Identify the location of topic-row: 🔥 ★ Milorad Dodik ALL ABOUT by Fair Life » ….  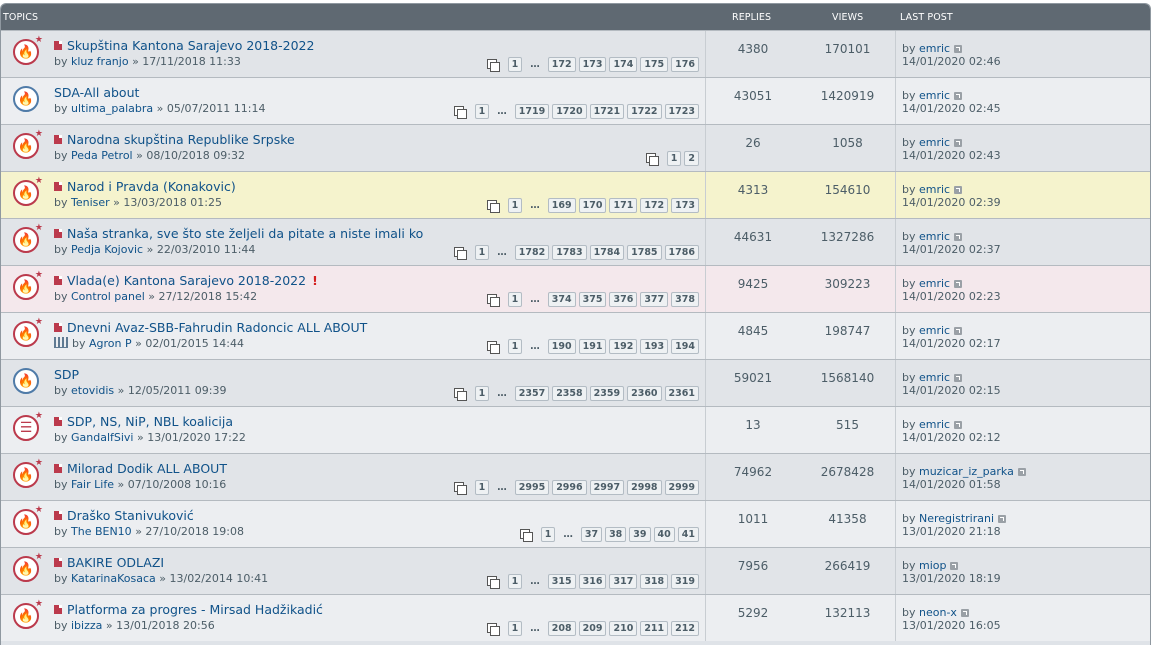
(575, 476).